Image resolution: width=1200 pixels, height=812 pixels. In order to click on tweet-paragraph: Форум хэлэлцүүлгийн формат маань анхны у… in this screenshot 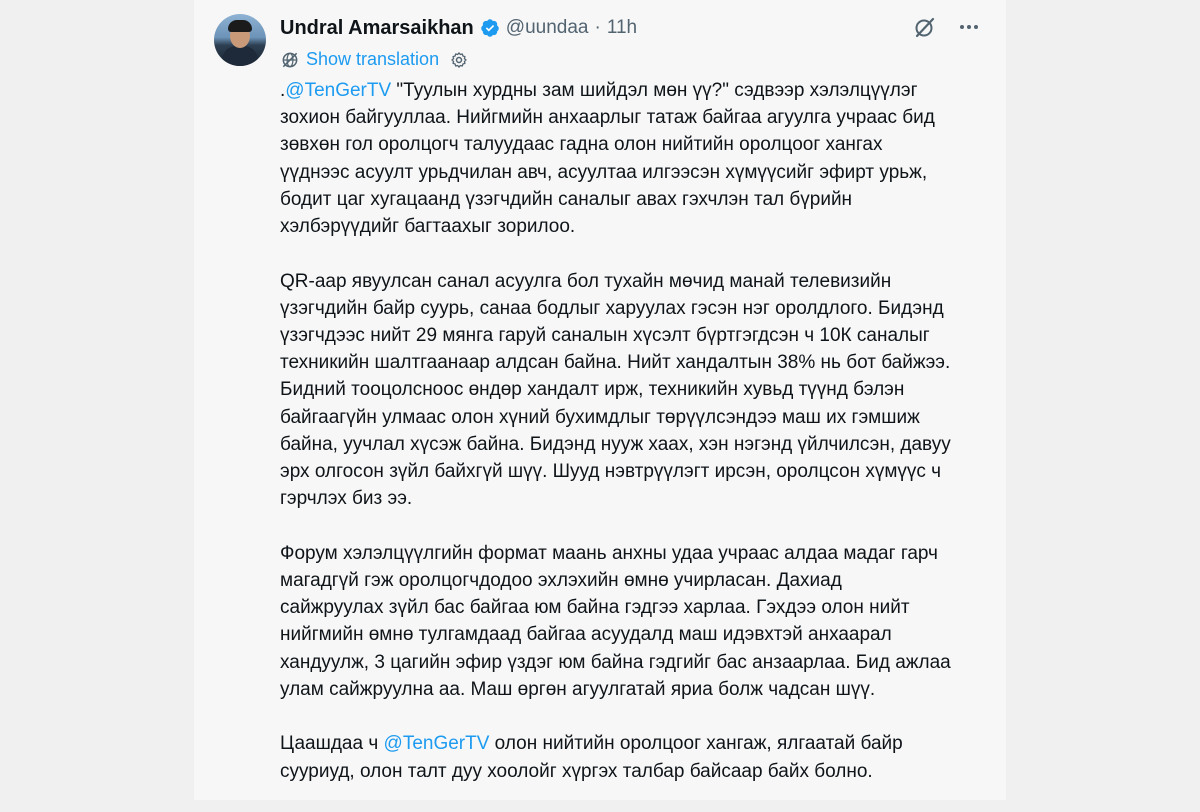, I will do `click(630, 621)`.